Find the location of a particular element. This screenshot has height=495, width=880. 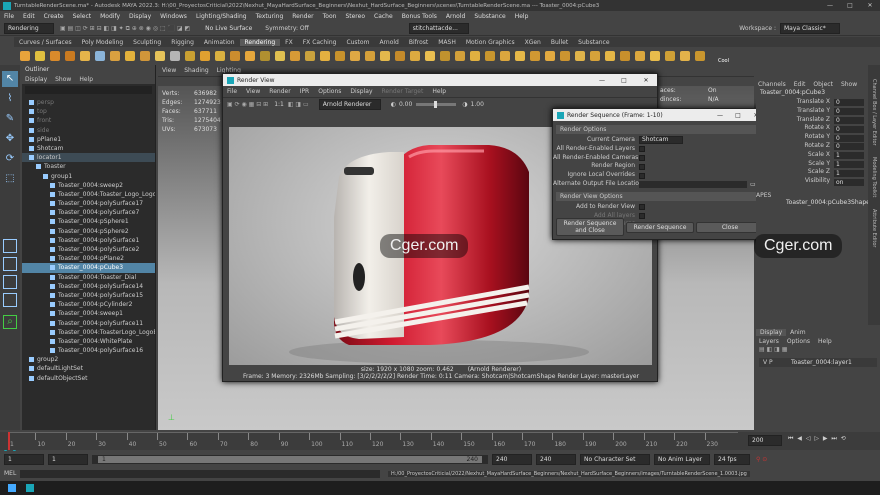

anim-layer-select: No Anim Layer is located at coordinates (682, 459).